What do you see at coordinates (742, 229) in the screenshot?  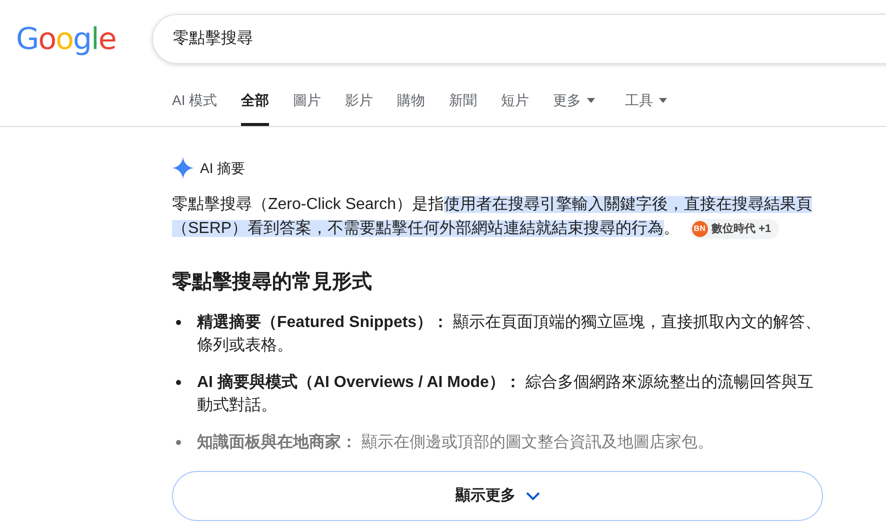 I see `source-name: 數位時代 +1` at bounding box center [742, 229].